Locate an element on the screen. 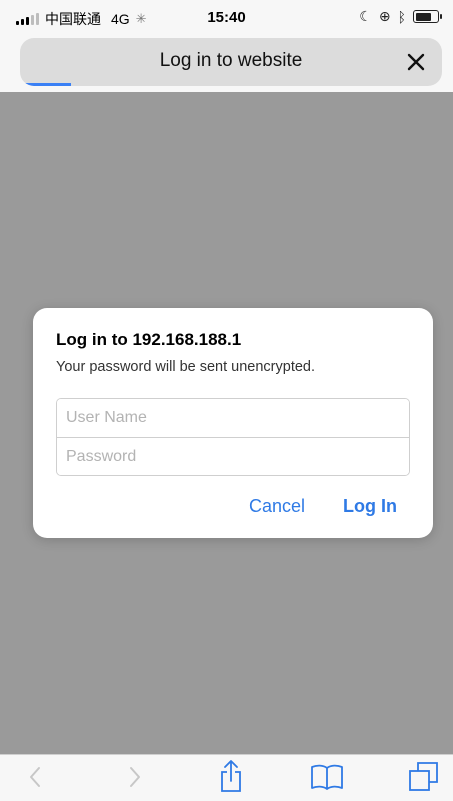  cancel-button: Cancel is located at coordinates (277, 506).